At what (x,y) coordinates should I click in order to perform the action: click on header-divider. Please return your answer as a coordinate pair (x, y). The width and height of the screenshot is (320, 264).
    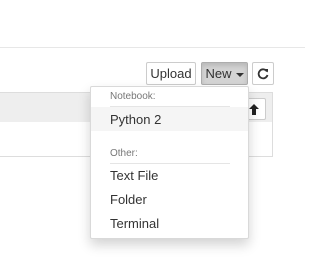
    Looking at the image, I should click on (152, 47).